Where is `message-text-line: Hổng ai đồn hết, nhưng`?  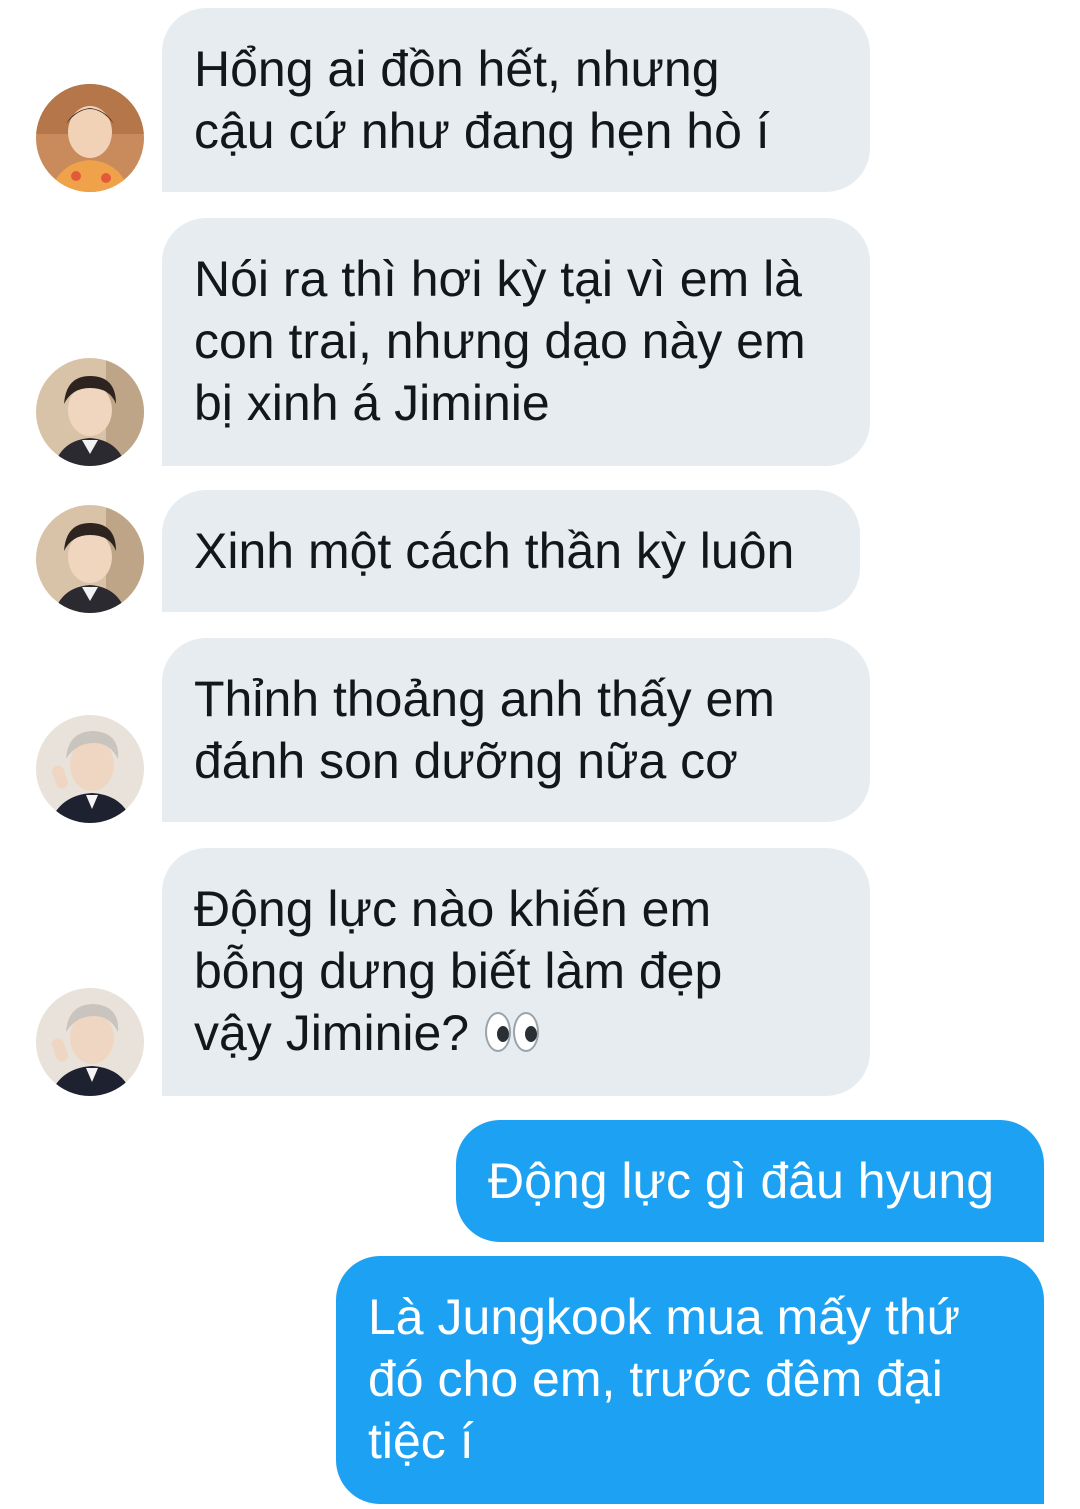 message-text-line: Hổng ai đồn hết, nhưng is located at coordinates (457, 69).